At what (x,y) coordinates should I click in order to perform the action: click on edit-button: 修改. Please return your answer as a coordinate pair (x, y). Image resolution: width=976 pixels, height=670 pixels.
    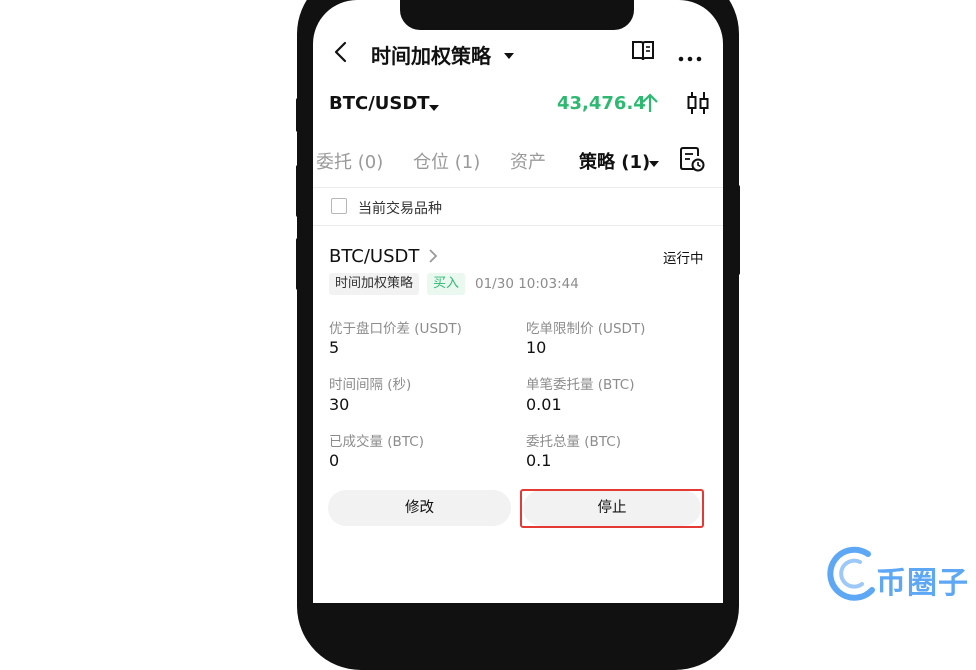
    Looking at the image, I should click on (419, 508).